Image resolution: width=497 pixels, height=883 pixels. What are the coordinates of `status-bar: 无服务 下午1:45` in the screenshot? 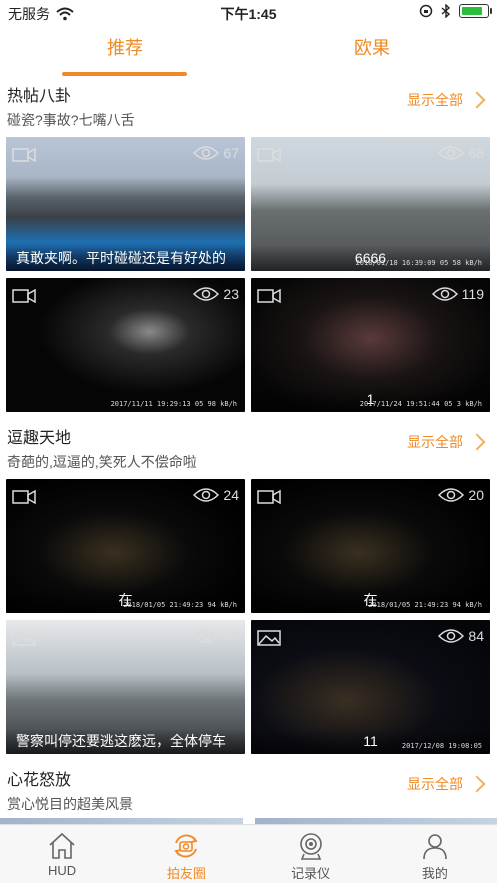 It's located at (248, 13).